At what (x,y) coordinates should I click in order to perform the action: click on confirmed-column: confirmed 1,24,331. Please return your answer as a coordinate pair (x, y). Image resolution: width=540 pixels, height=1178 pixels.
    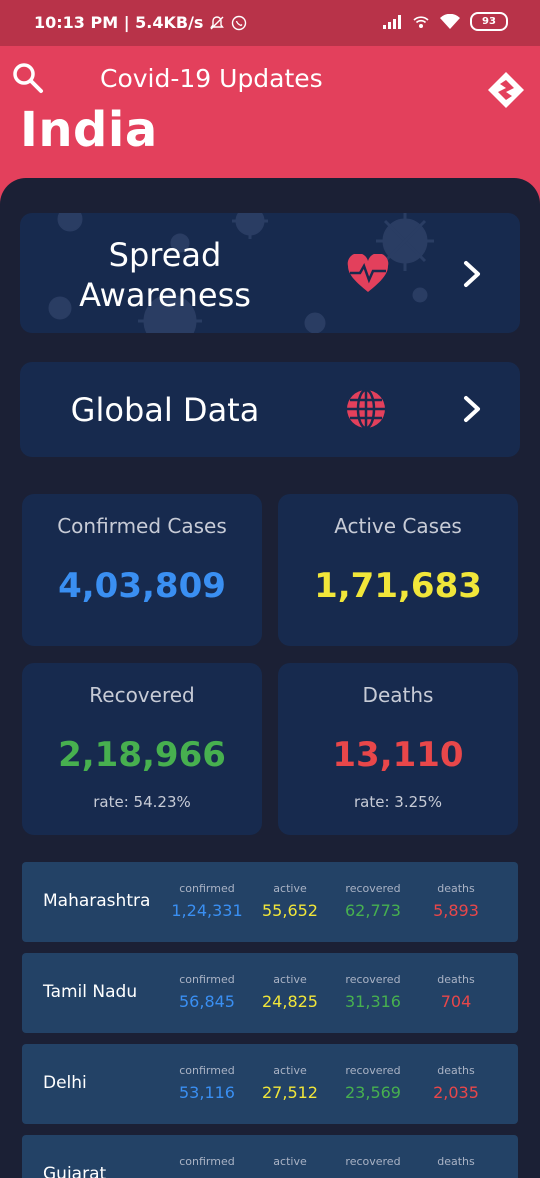
    Looking at the image, I should click on (207, 901).